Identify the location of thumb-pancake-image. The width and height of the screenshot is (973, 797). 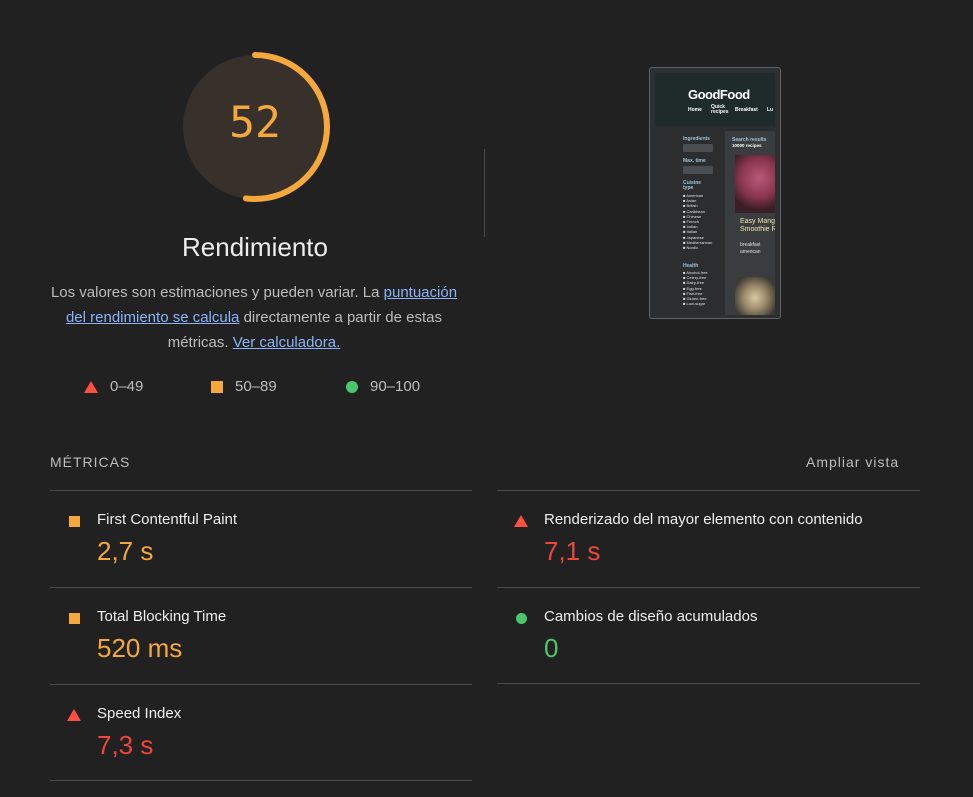
(755, 296).